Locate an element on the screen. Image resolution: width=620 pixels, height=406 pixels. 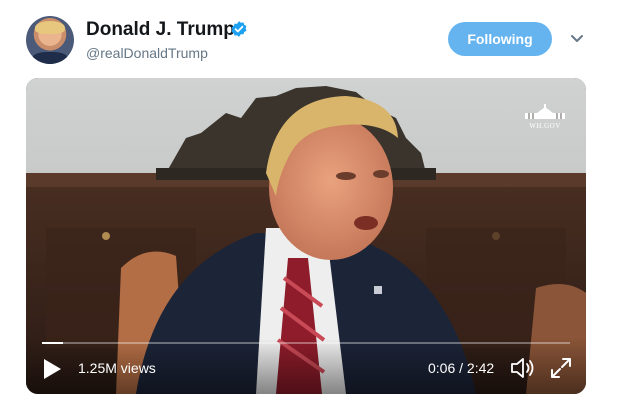
volume-icon is located at coordinates (523, 368).